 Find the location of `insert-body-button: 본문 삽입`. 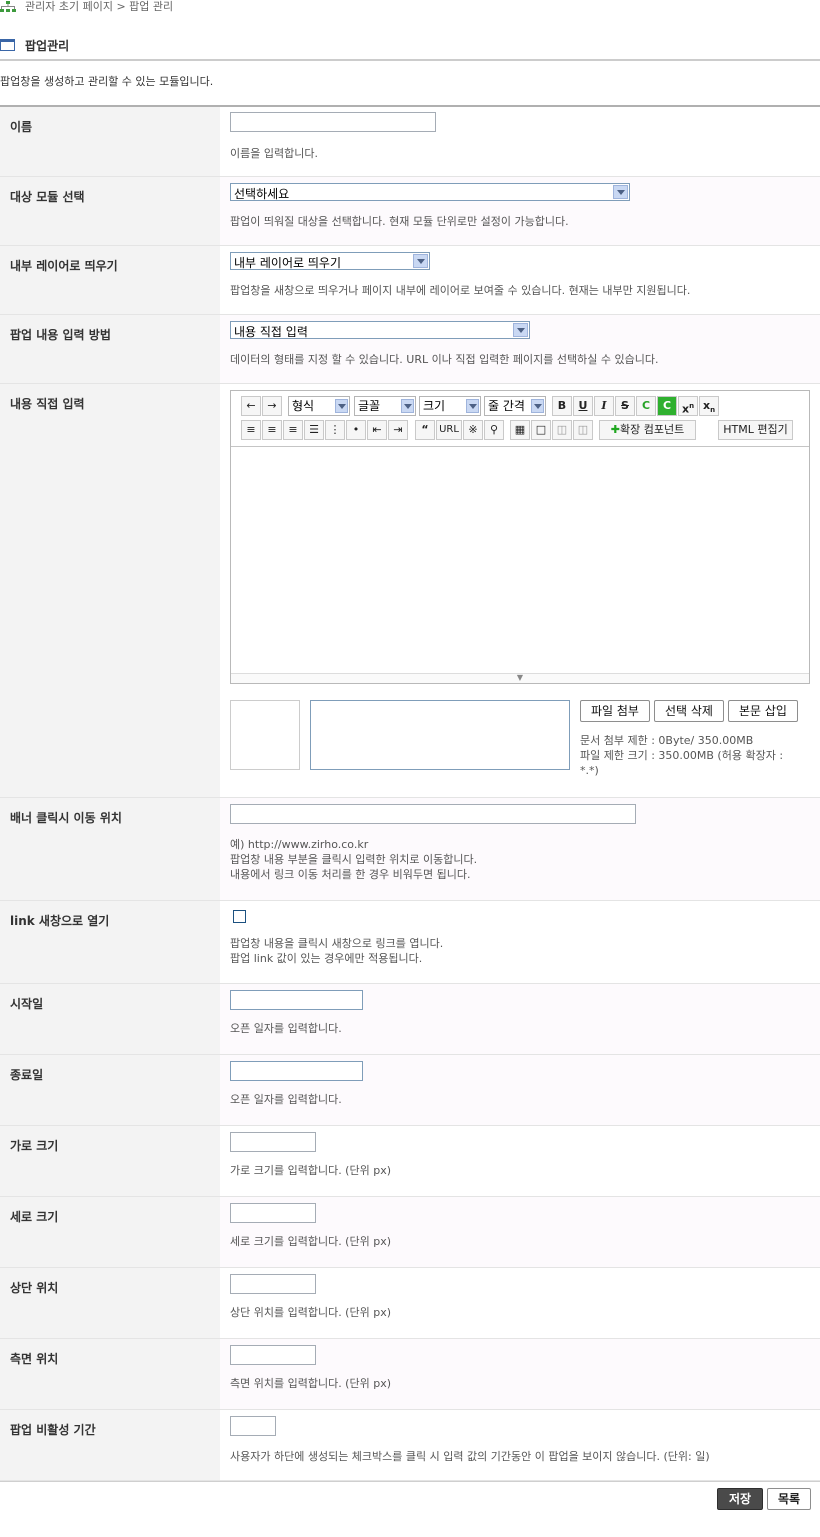

insert-body-button: 본문 삽입 is located at coordinates (763, 711).